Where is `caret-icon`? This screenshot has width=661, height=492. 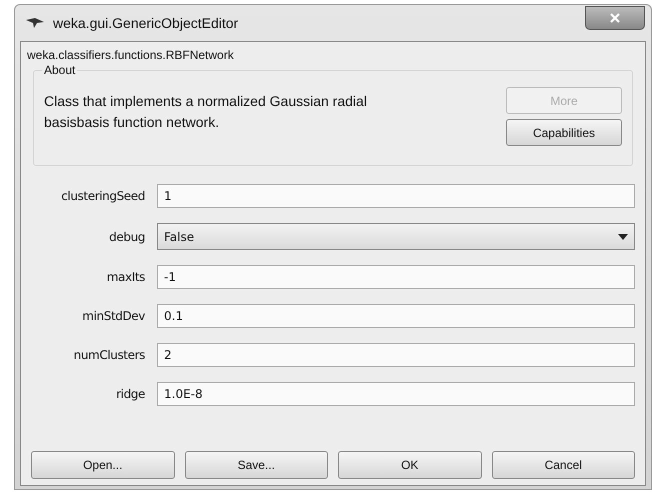 caret-icon is located at coordinates (623, 237).